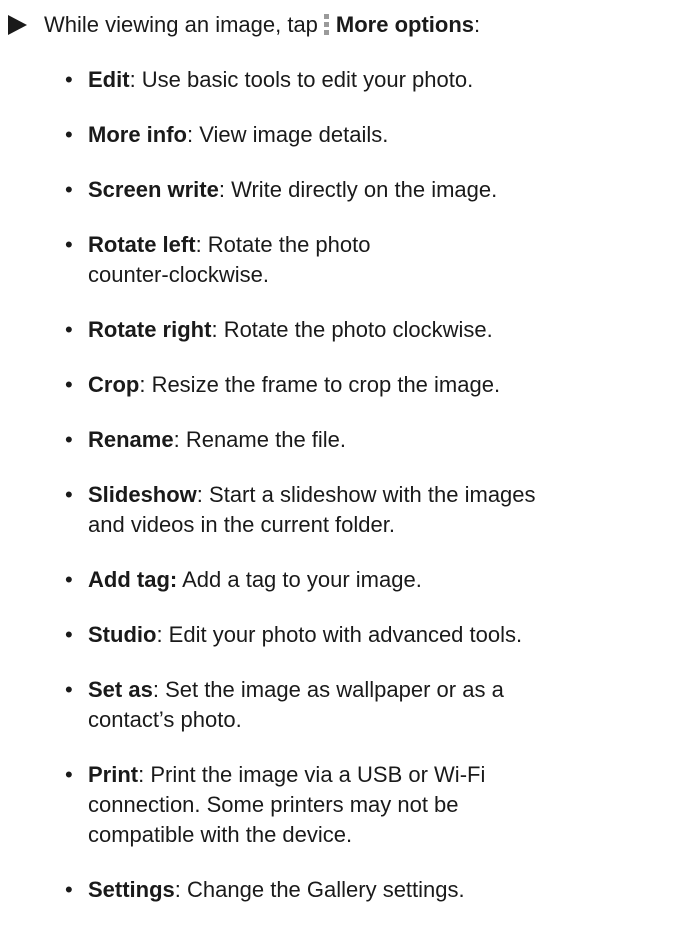 The width and height of the screenshot is (683, 947). What do you see at coordinates (307, 79) in the screenshot?
I see `option-description: Use basic tools to edit your photo.` at bounding box center [307, 79].